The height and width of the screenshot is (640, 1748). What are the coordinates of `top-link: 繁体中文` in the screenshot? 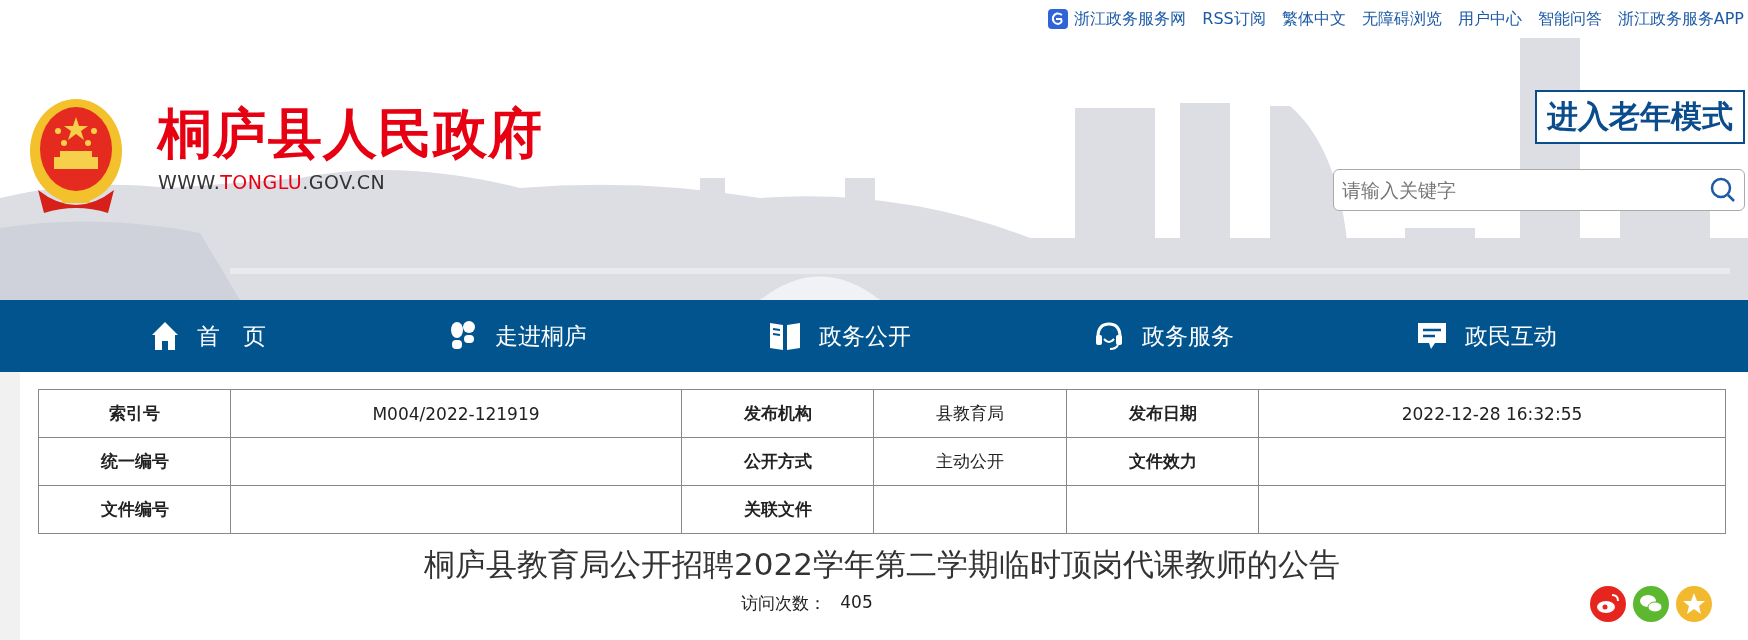 It's located at (1313, 19).